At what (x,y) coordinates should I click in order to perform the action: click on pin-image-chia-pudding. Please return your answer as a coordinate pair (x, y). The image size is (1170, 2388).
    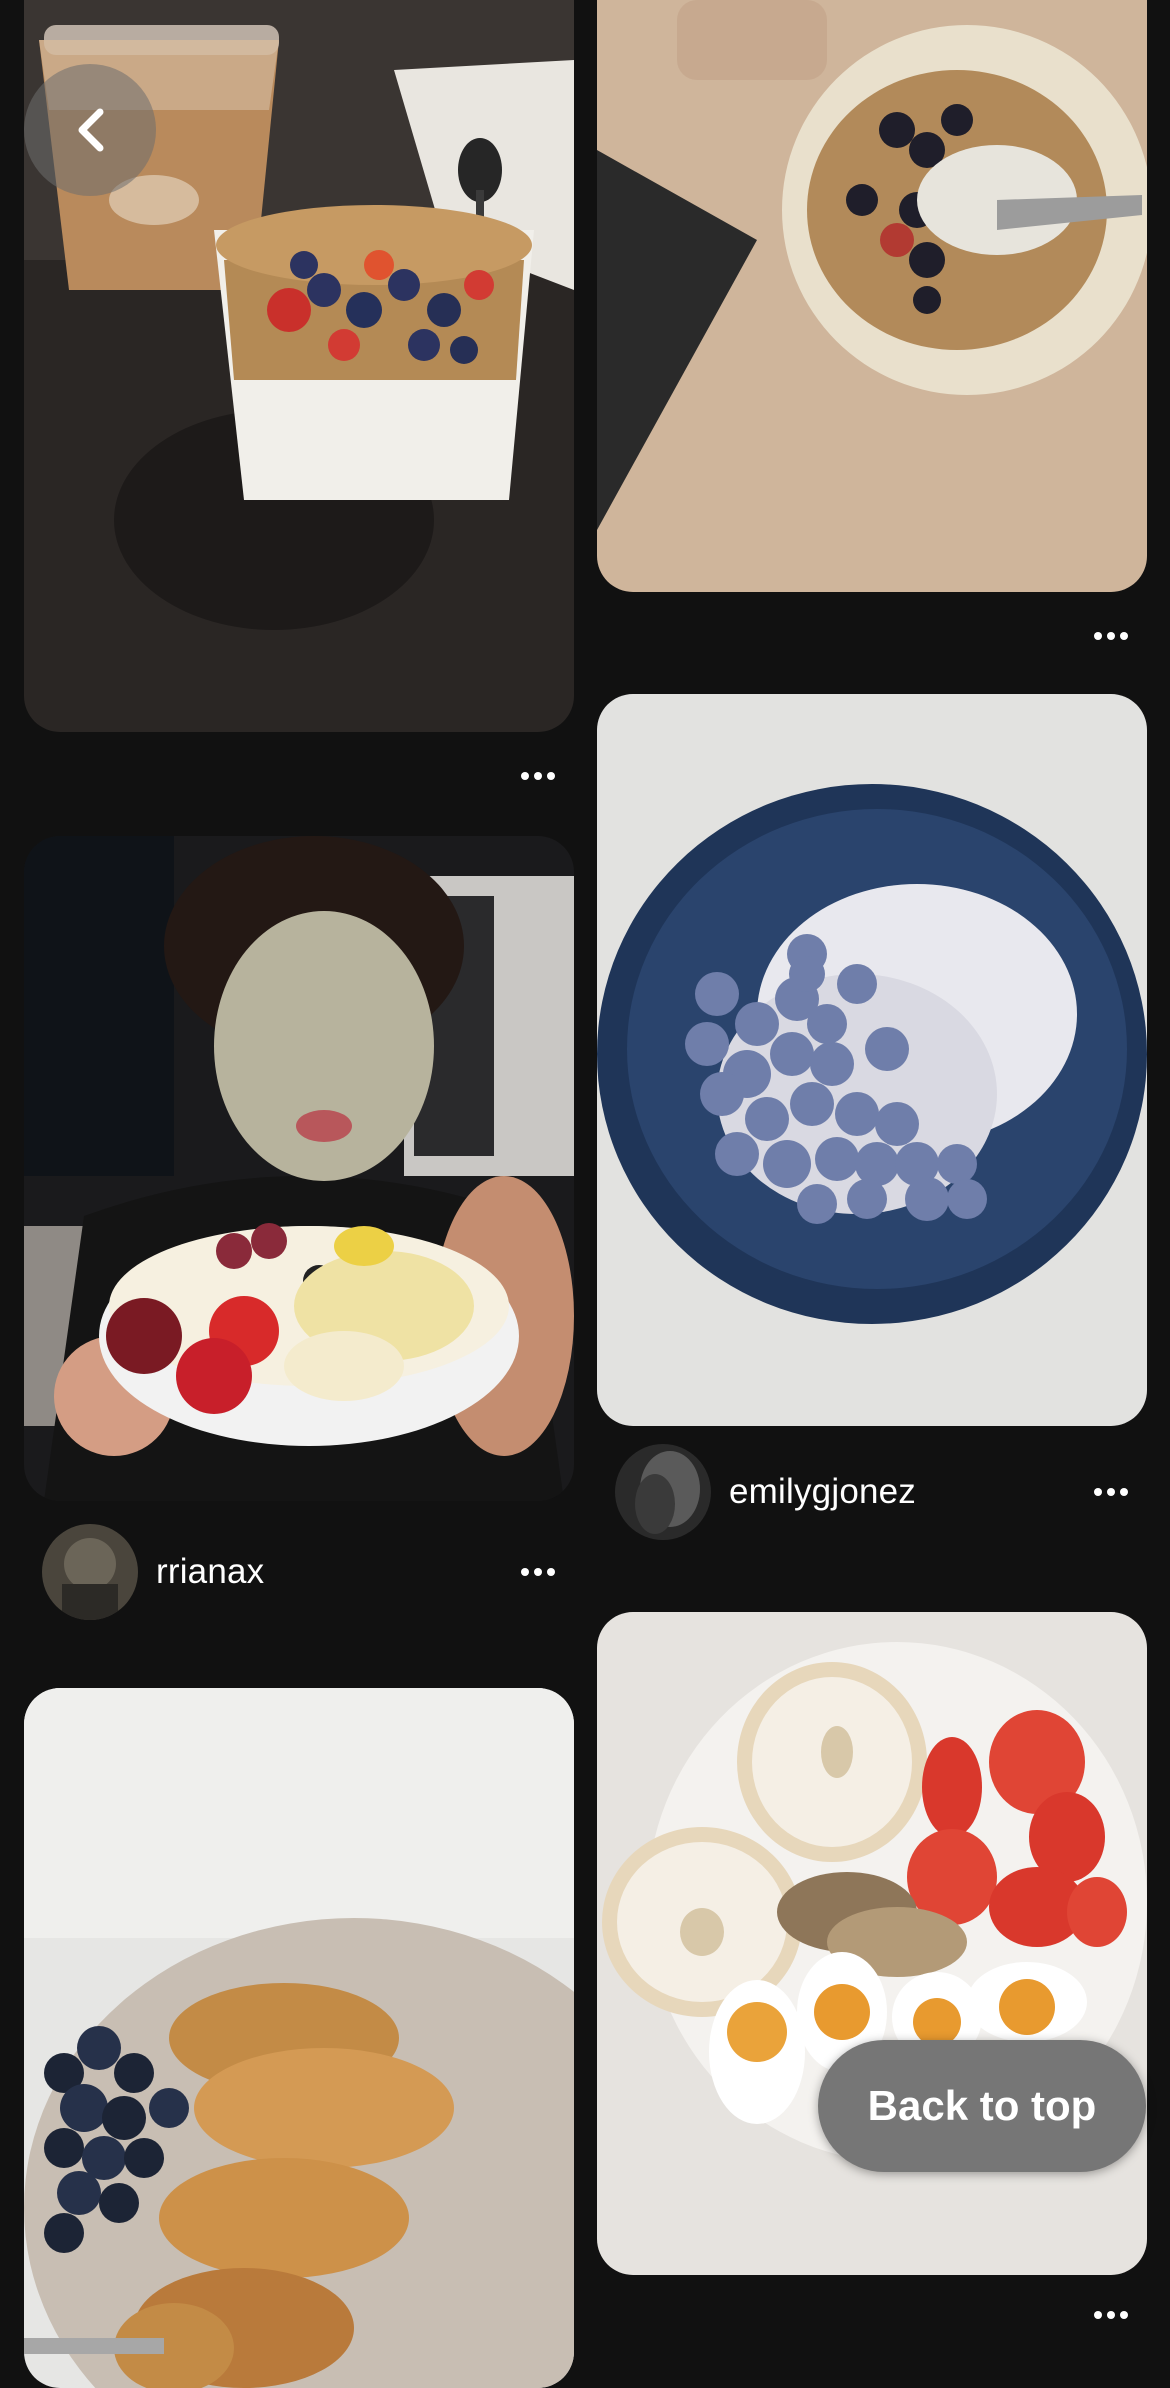
    Looking at the image, I should click on (872, 1060).